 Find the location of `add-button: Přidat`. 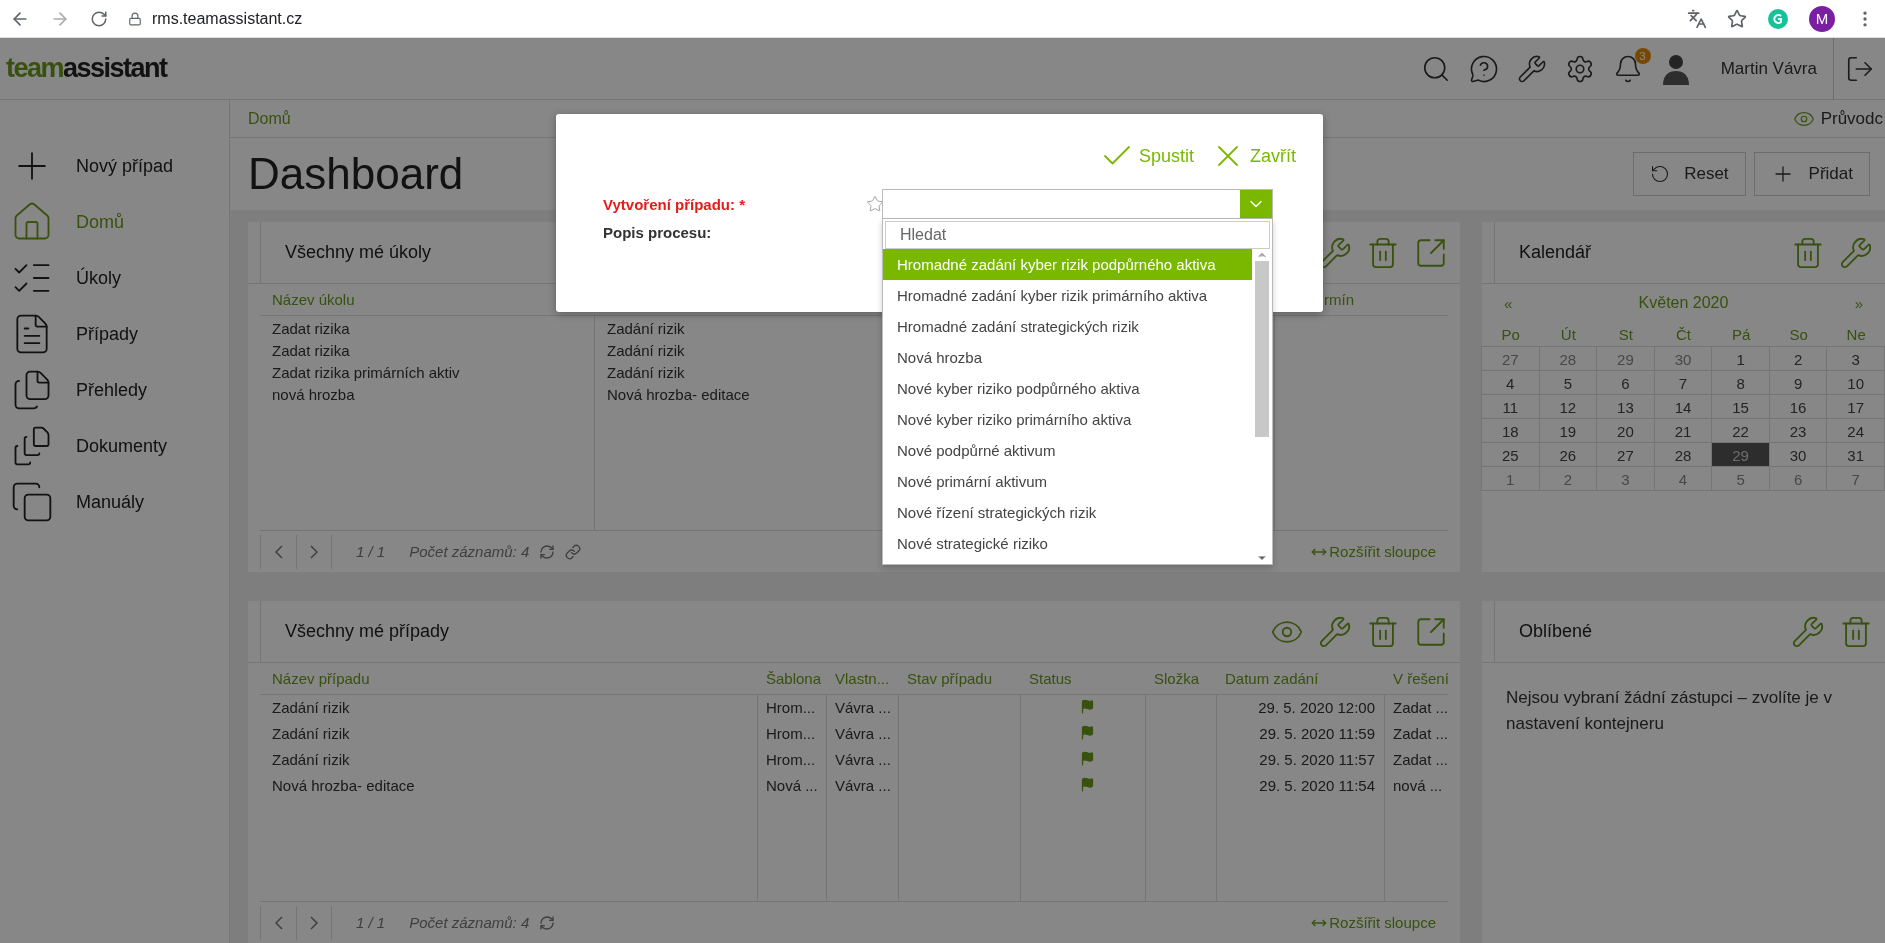

add-button: Přidat is located at coordinates (1811, 174).